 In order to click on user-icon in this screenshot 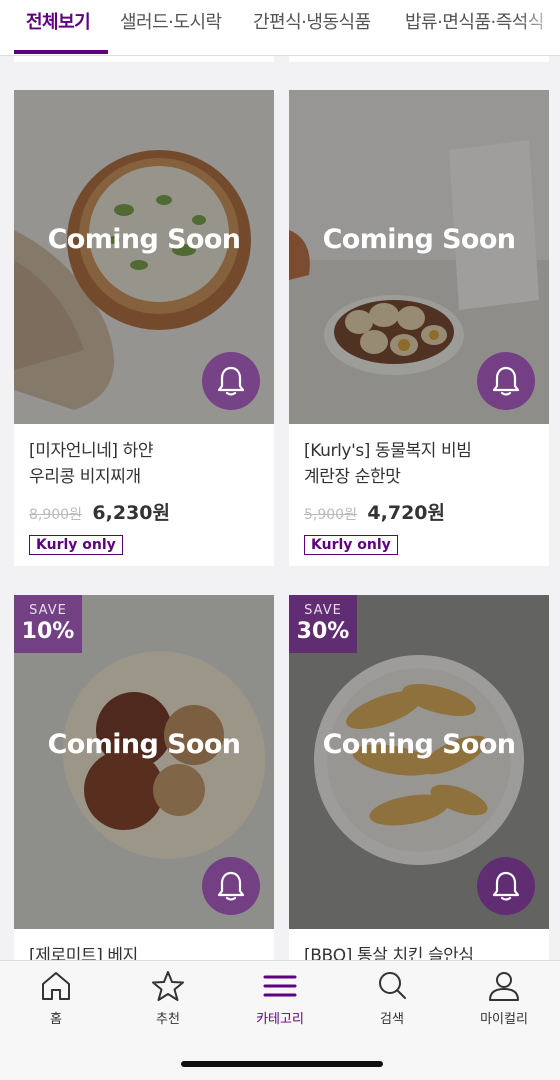, I will do `click(504, 986)`.